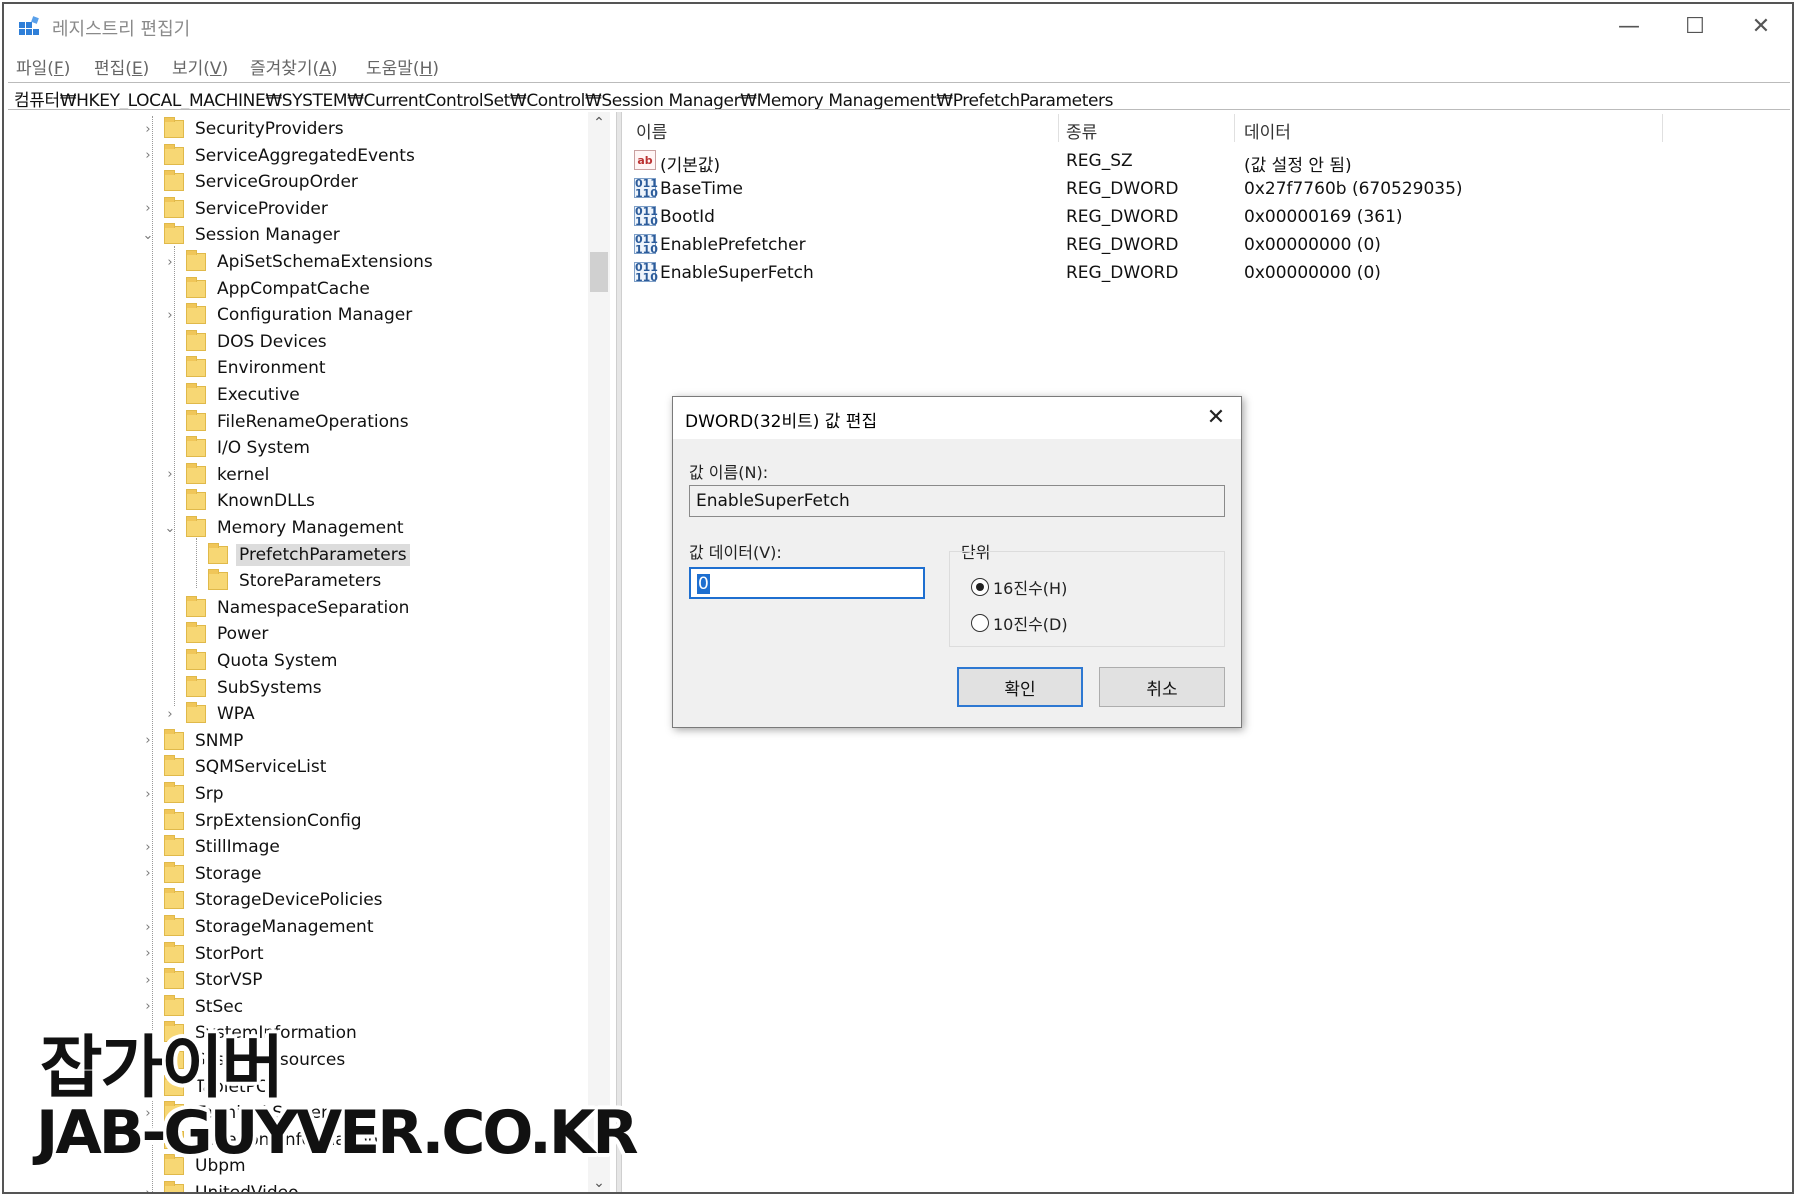 The image size is (1800, 1199). I want to click on value-data-input: 0, so click(807, 583).